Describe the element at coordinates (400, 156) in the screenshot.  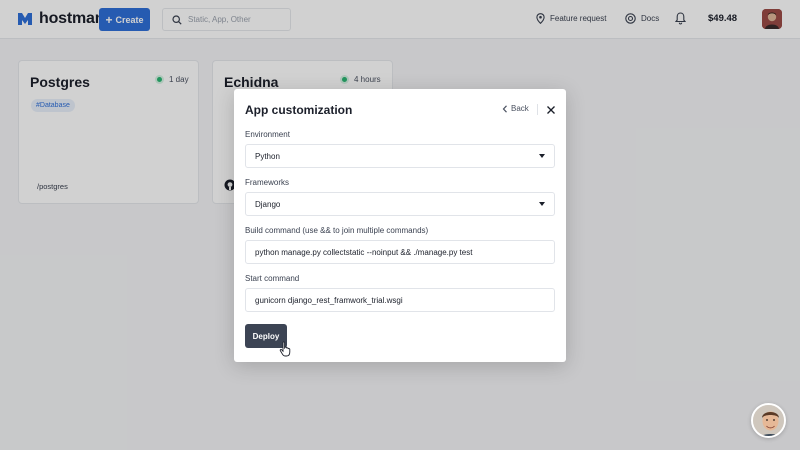
I see `environment-select: Python` at that location.